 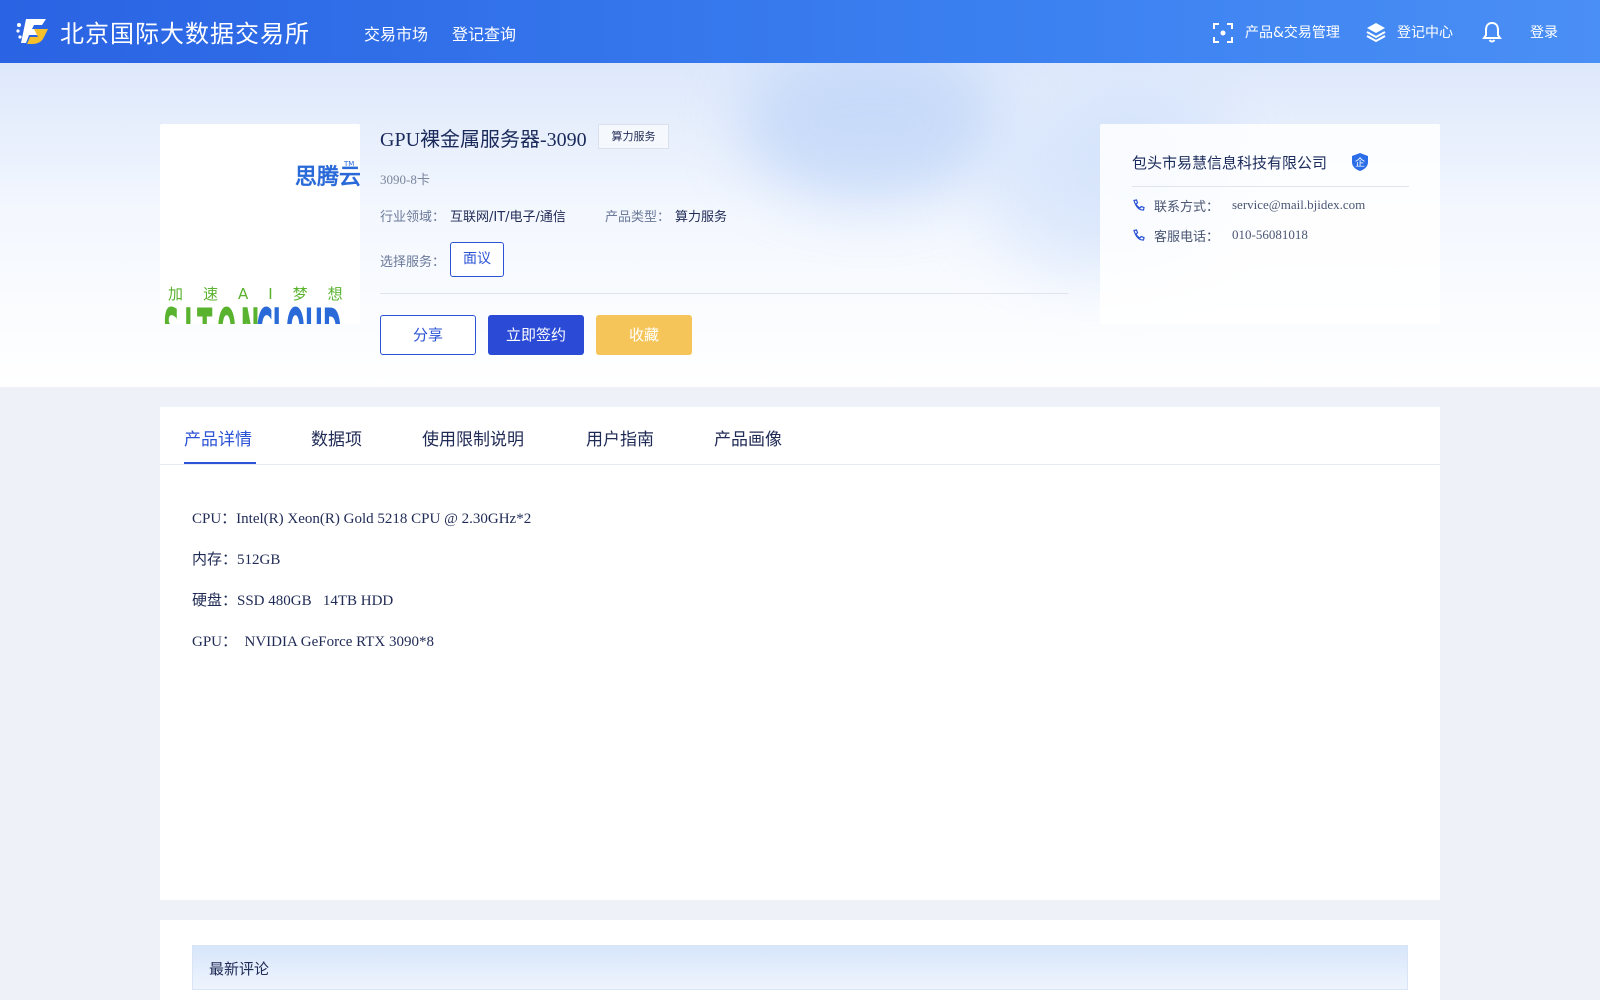 I want to click on tab-product-profile: 产品画像, so click(x=748, y=437).